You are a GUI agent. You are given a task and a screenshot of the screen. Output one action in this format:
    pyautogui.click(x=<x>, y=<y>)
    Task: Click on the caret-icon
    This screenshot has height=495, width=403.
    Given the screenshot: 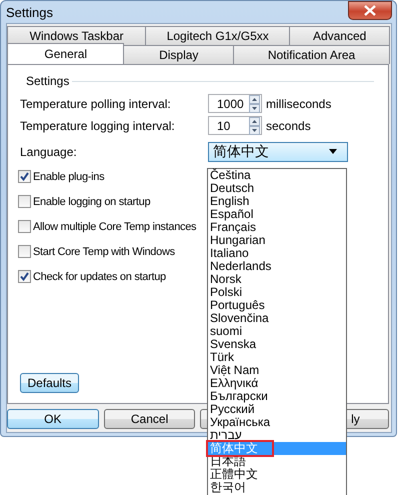 What is the action you would take?
    pyautogui.click(x=333, y=151)
    